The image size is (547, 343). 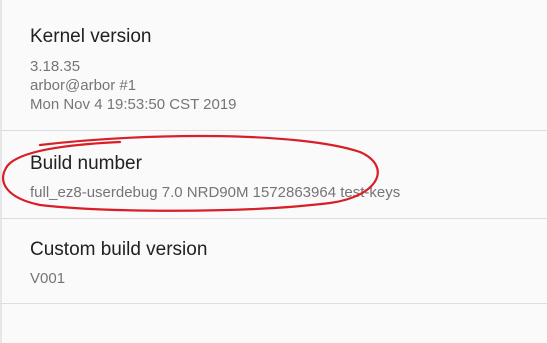 What do you see at coordinates (48, 278) in the screenshot?
I see `custom-build-version-value: V001` at bounding box center [48, 278].